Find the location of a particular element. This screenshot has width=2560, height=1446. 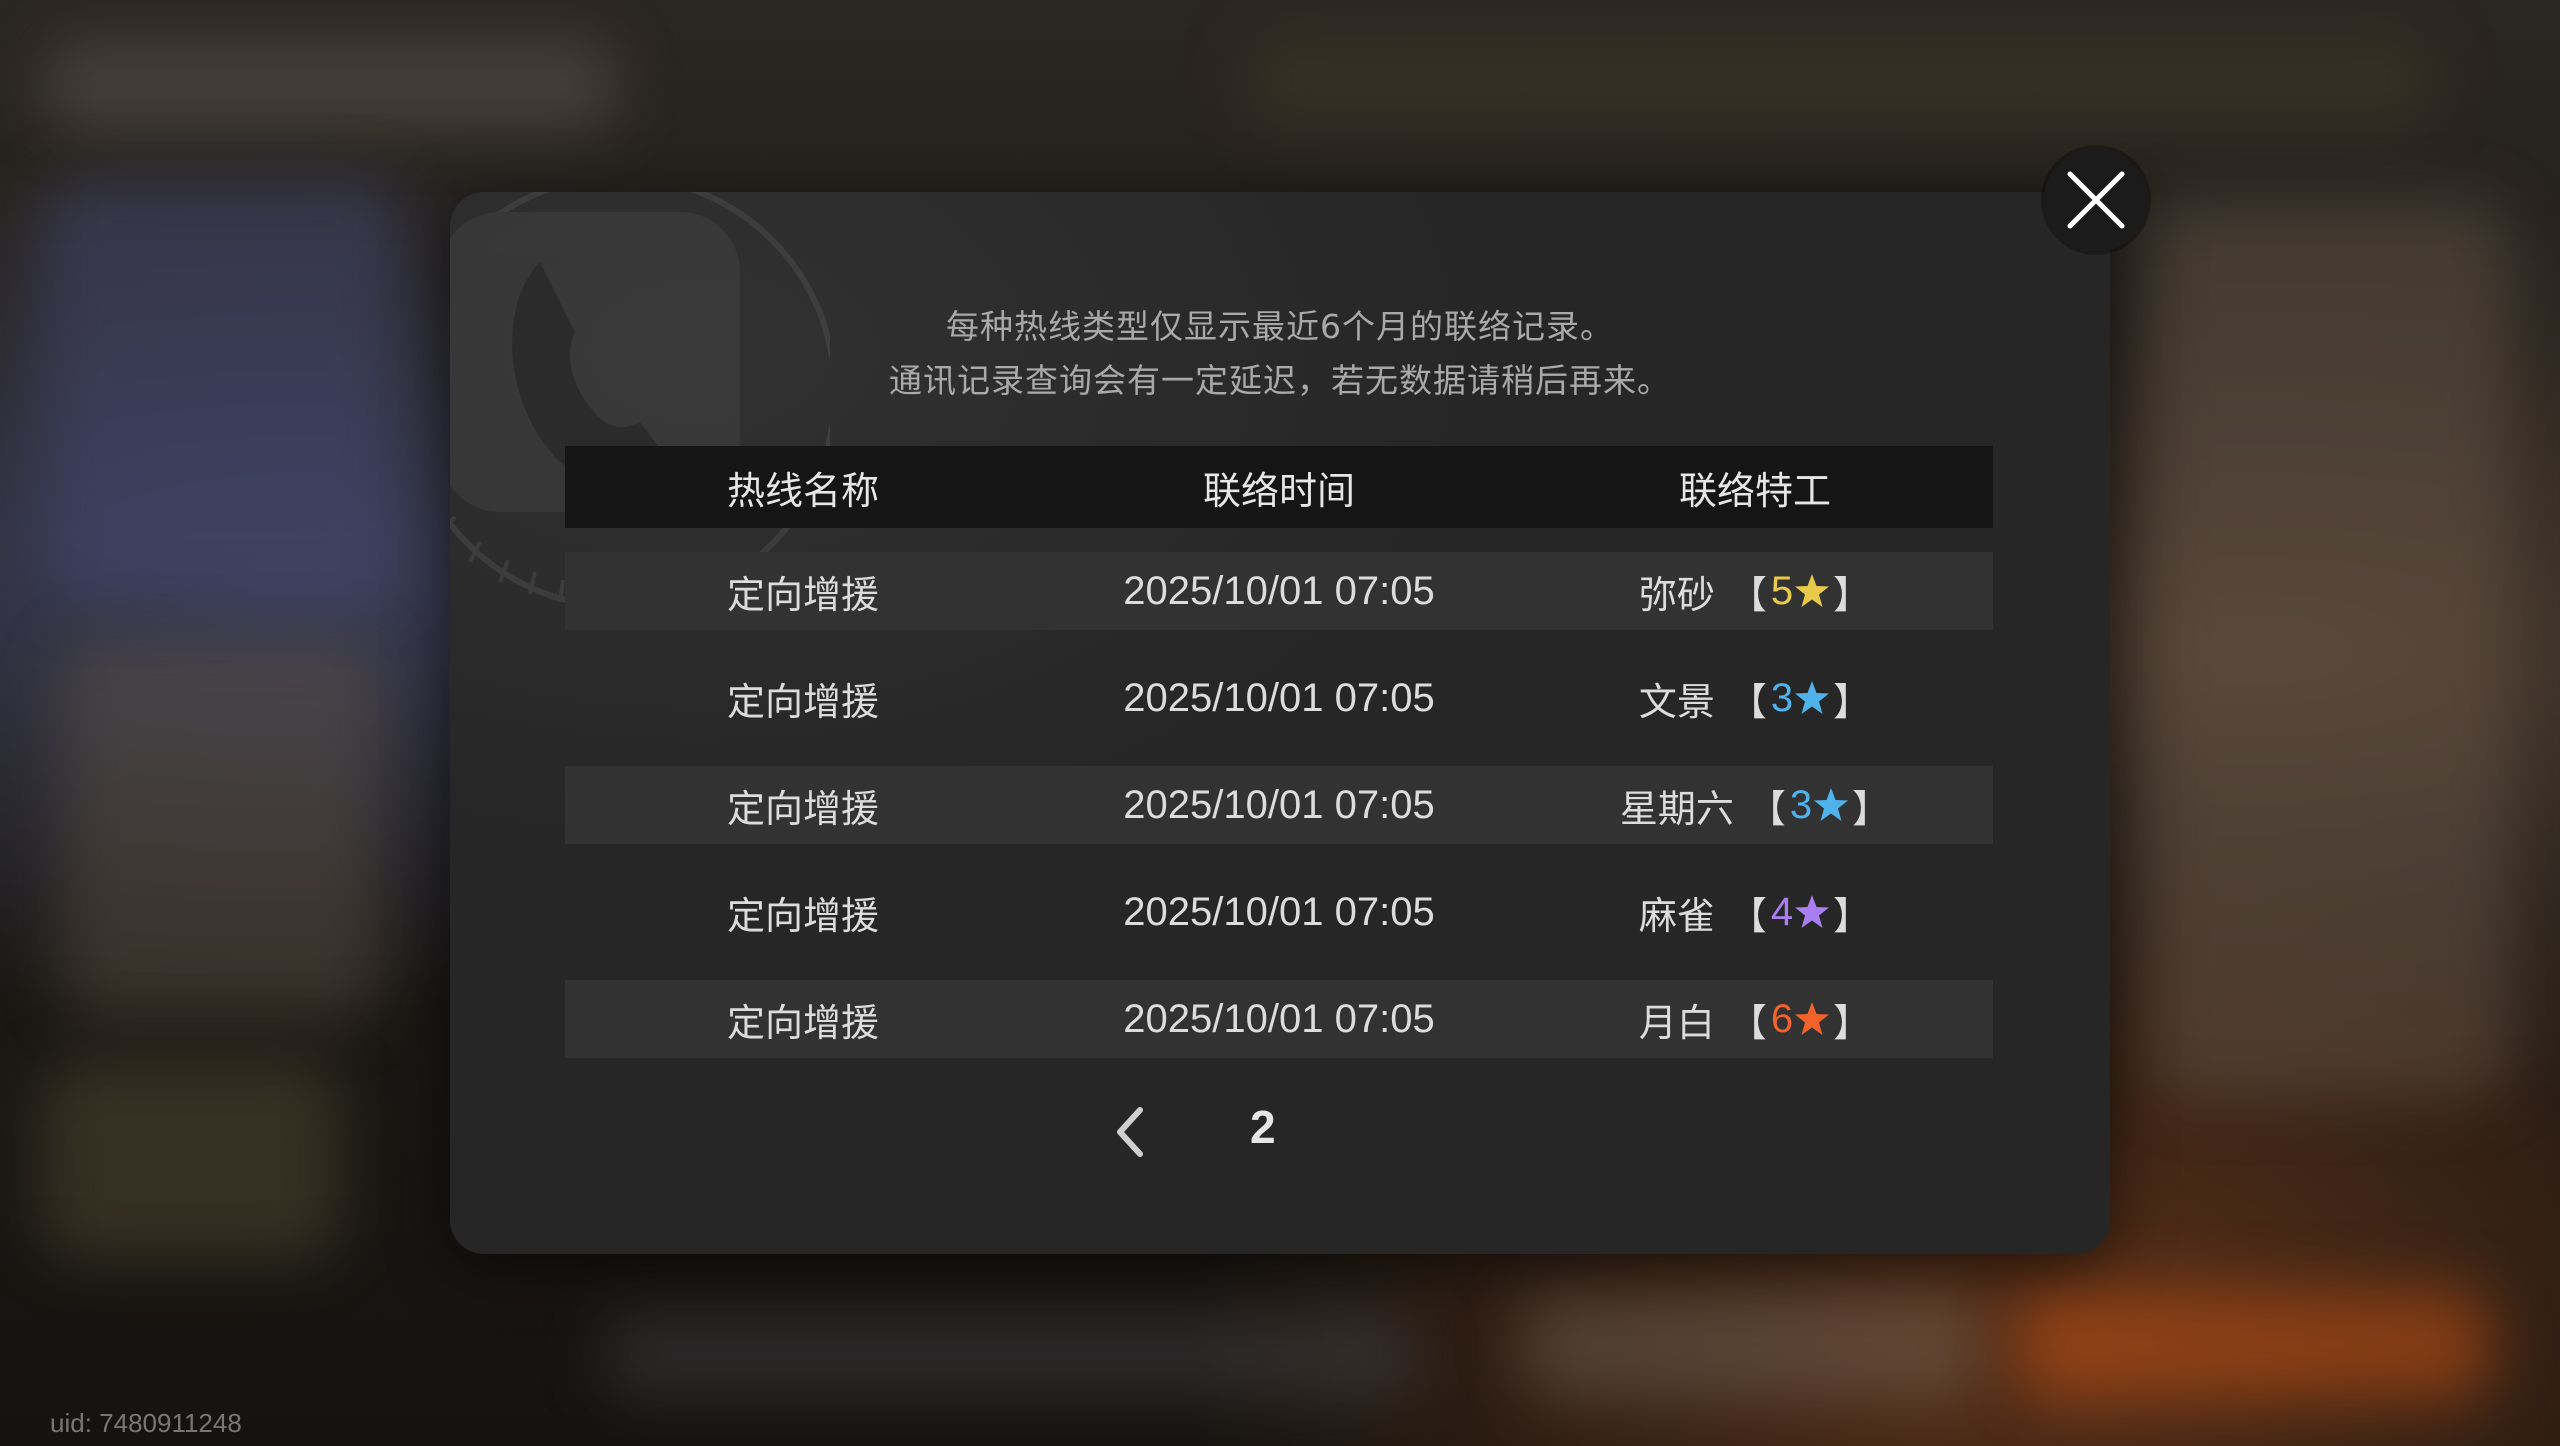

pagination: 2 is located at coordinates (1280, 1132).